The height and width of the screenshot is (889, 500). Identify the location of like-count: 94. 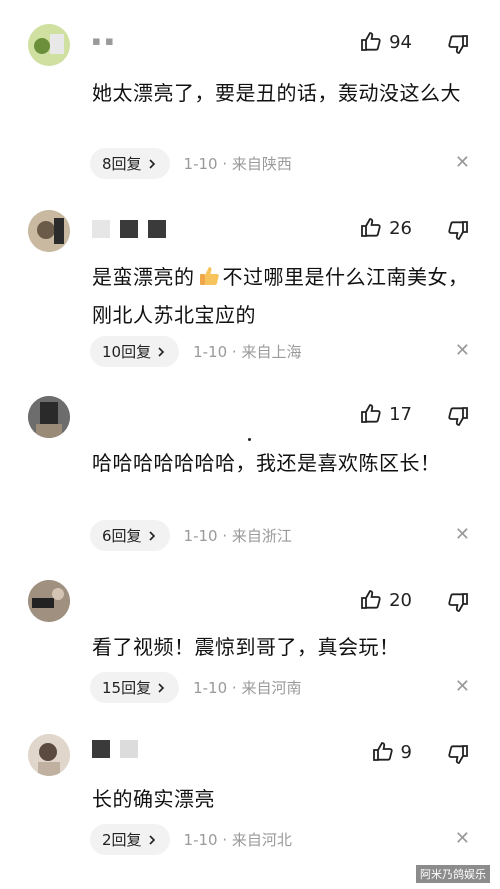
(400, 42).